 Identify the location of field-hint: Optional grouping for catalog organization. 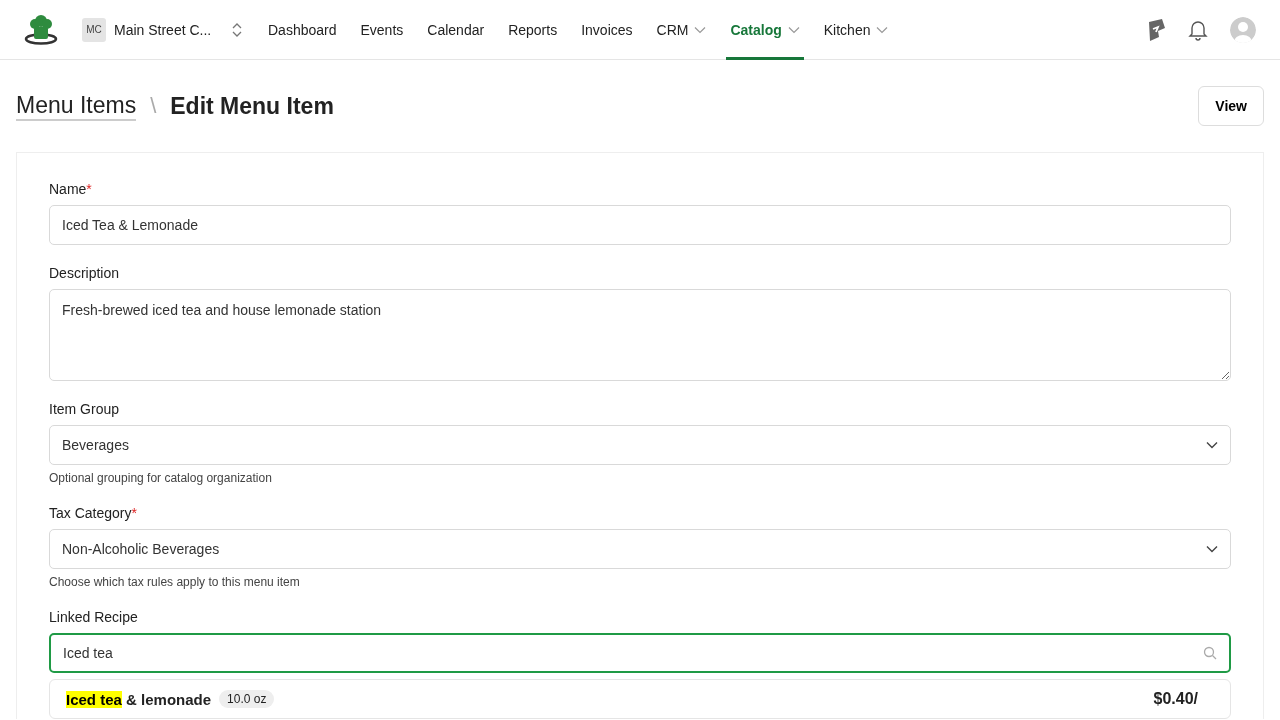
(161, 478).